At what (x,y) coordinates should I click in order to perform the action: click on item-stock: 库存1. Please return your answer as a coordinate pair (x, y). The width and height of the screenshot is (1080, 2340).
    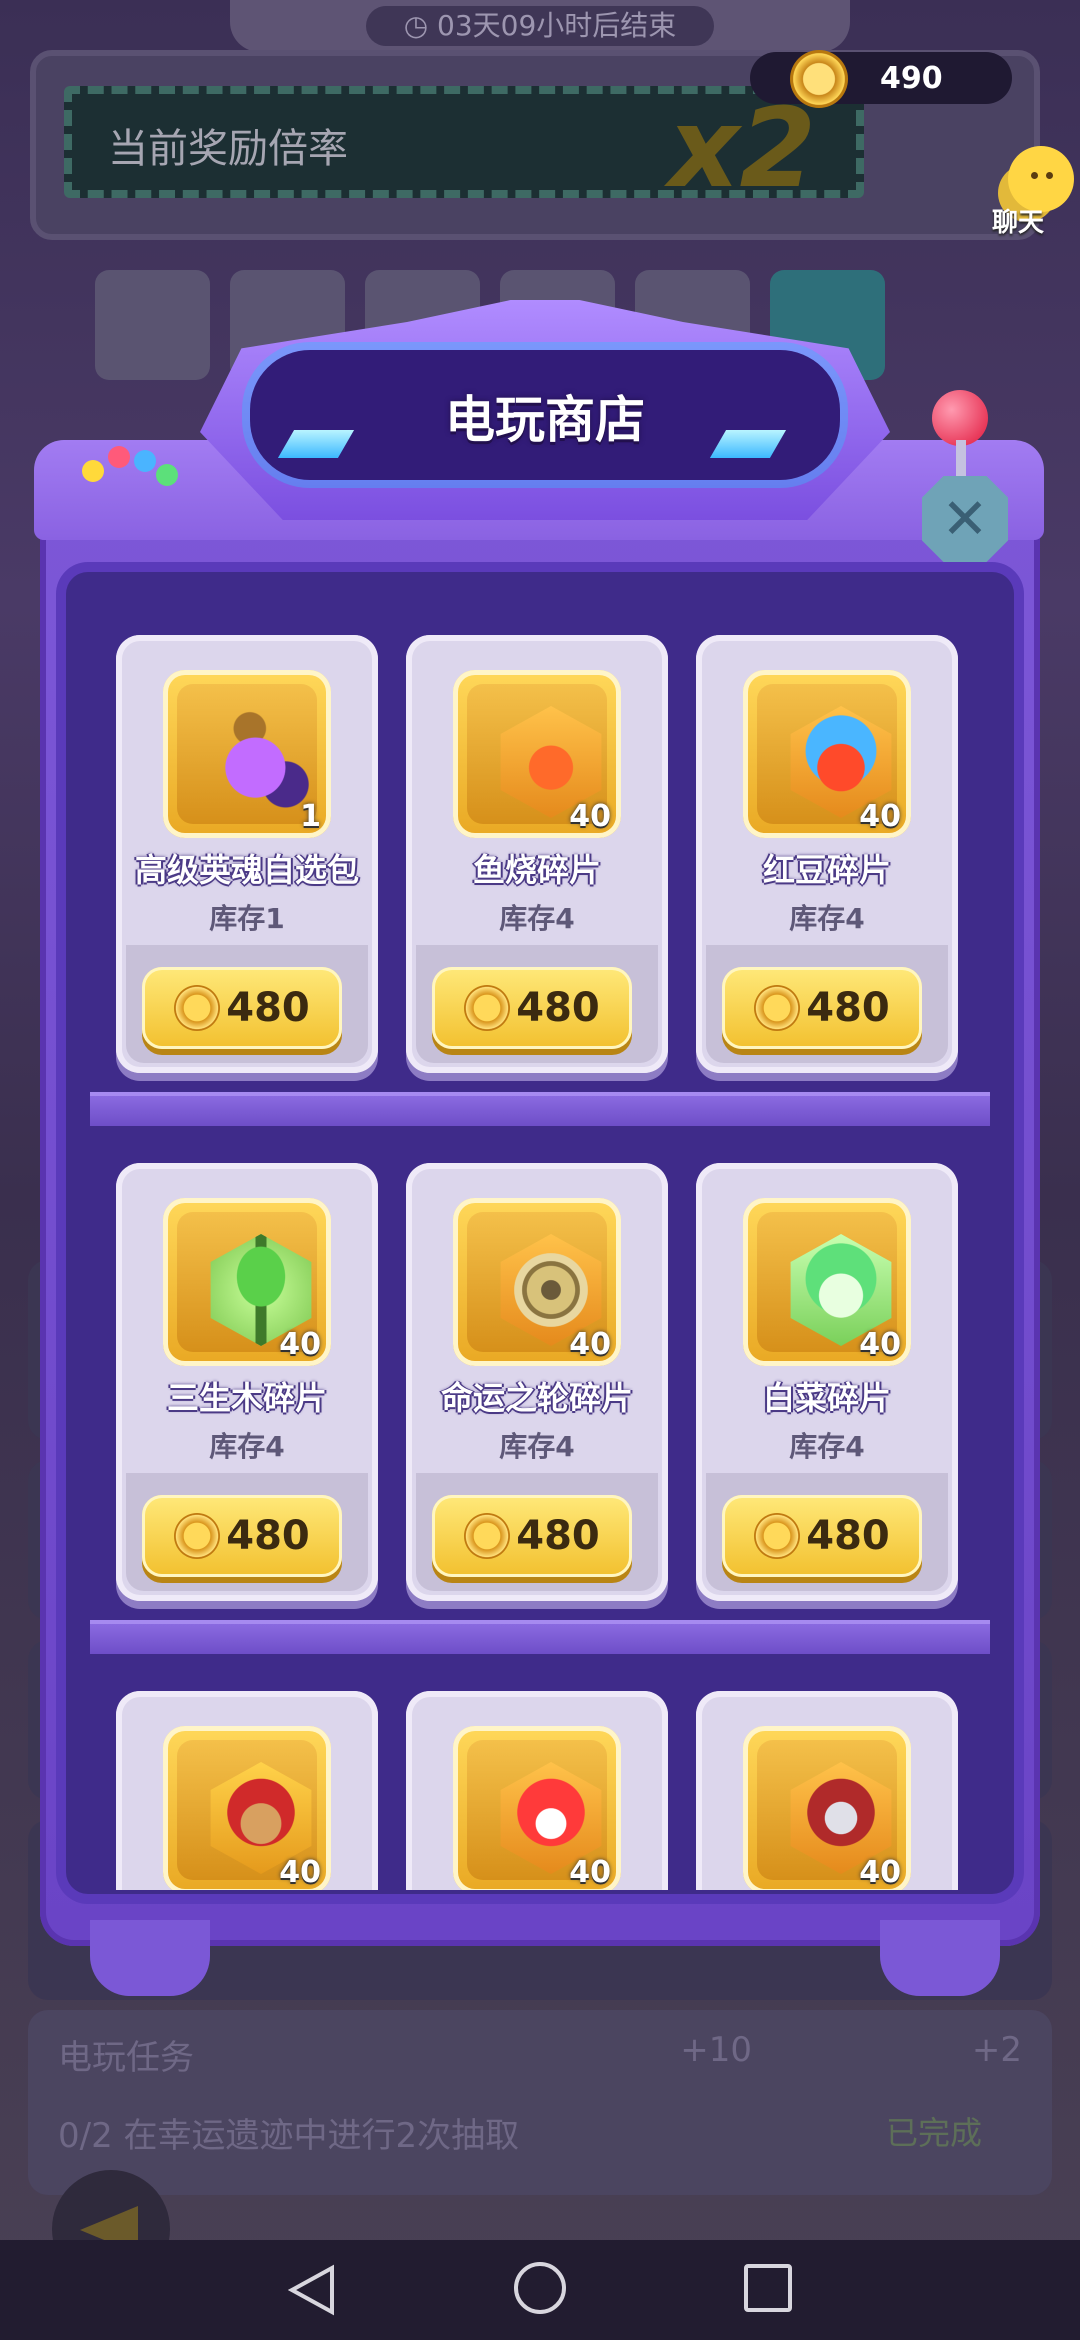
    Looking at the image, I should click on (247, 918).